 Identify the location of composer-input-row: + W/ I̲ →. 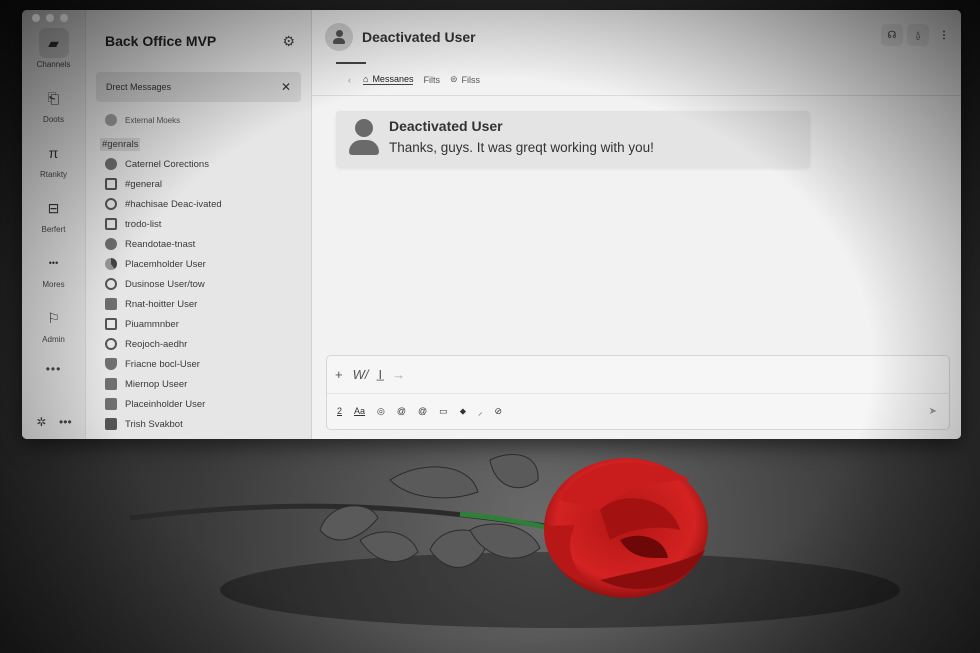
(638, 375).